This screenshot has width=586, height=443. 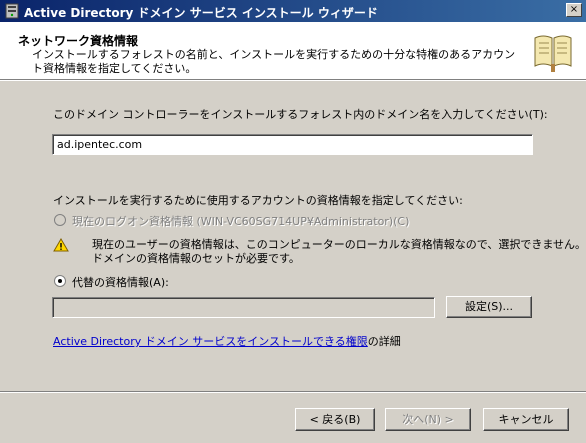 What do you see at coordinates (210, 341) in the screenshot?
I see `permissions-link: Active Directory ドメイン サービスをインストールできる権限` at bounding box center [210, 341].